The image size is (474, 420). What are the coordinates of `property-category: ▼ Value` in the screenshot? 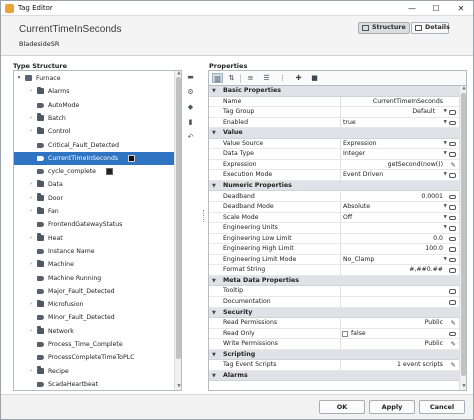 It's located at (334, 133).